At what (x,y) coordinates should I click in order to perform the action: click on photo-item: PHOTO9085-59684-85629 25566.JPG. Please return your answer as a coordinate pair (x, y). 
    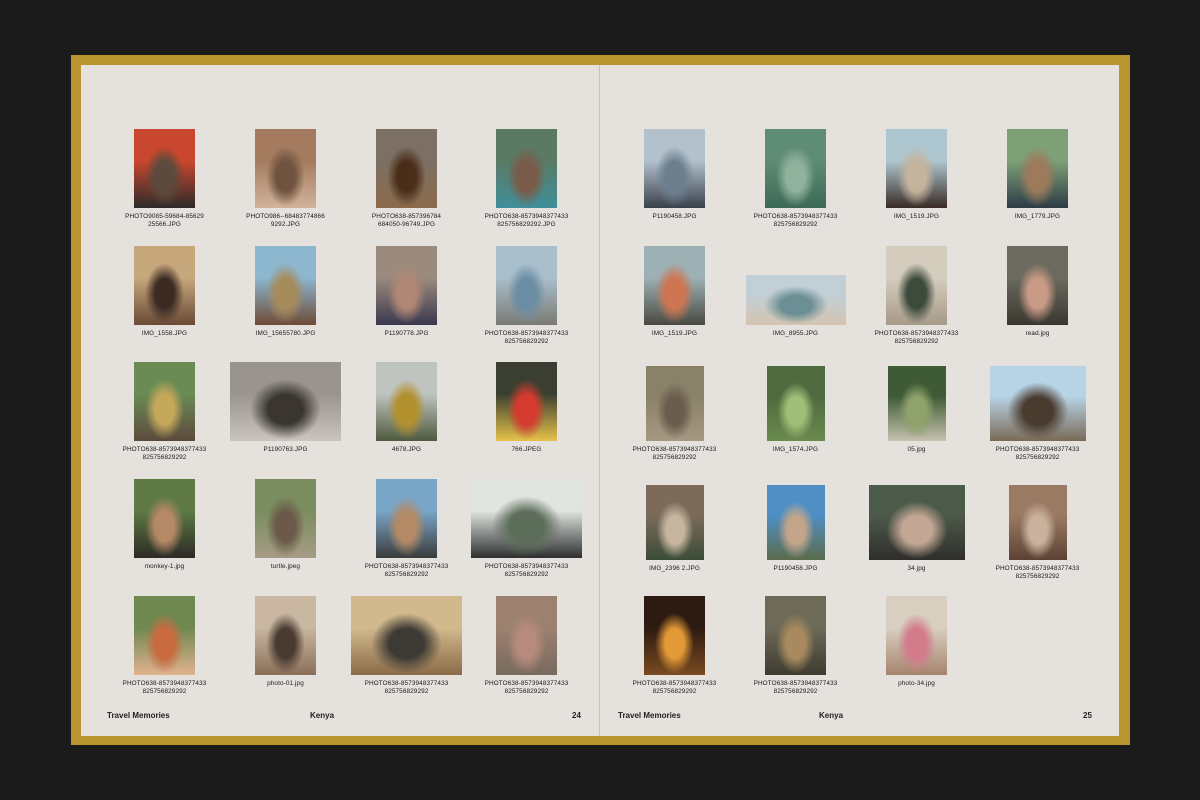
    Looking at the image, I should click on (164, 179).